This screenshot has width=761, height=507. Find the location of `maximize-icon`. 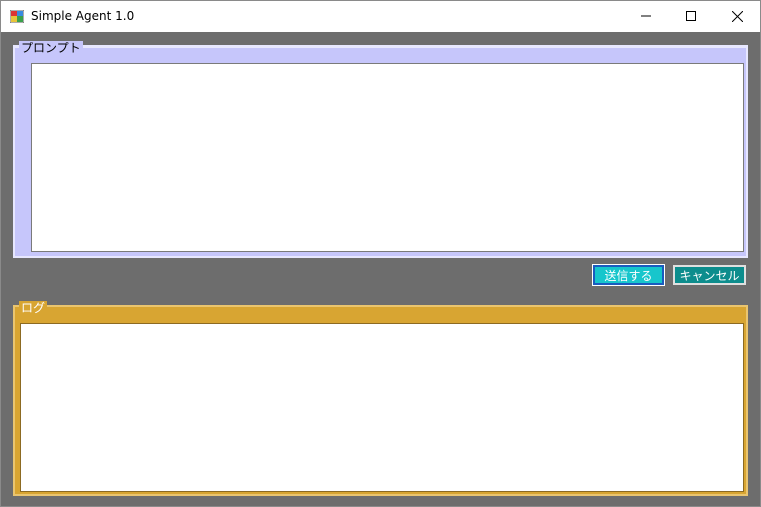

maximize-icon is located at coordinates (691, 16).